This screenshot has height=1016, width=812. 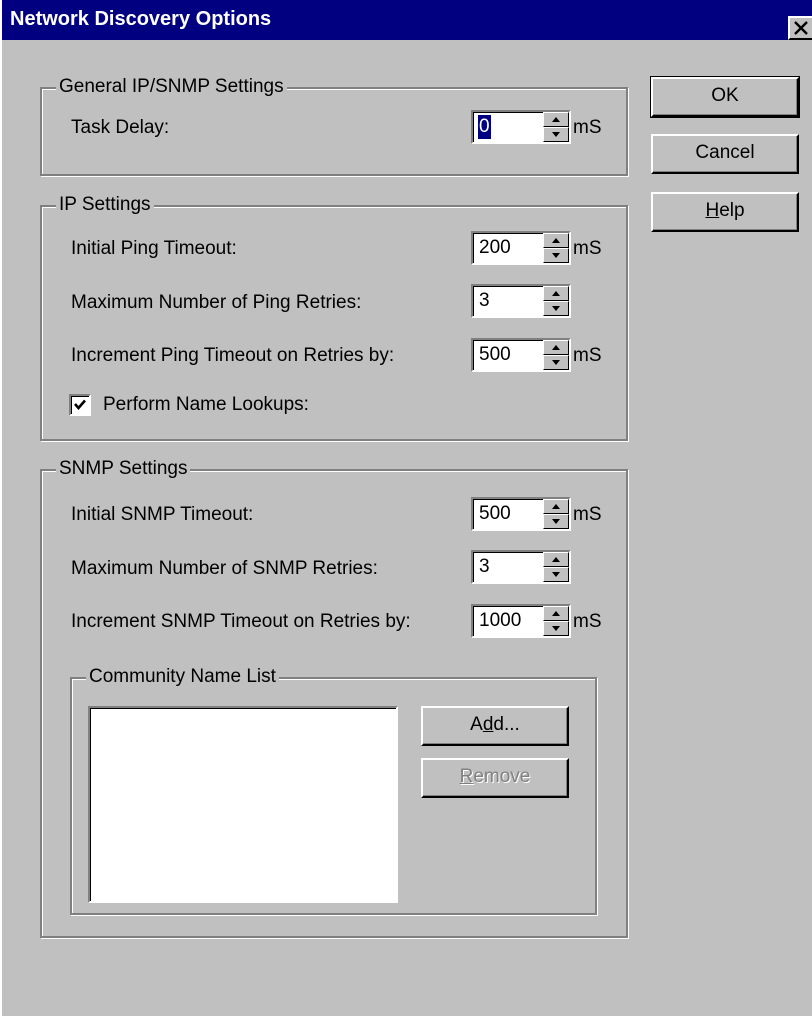 I want to click on initial-ping-timeout-unit: mS, so click(x=587, y=248).